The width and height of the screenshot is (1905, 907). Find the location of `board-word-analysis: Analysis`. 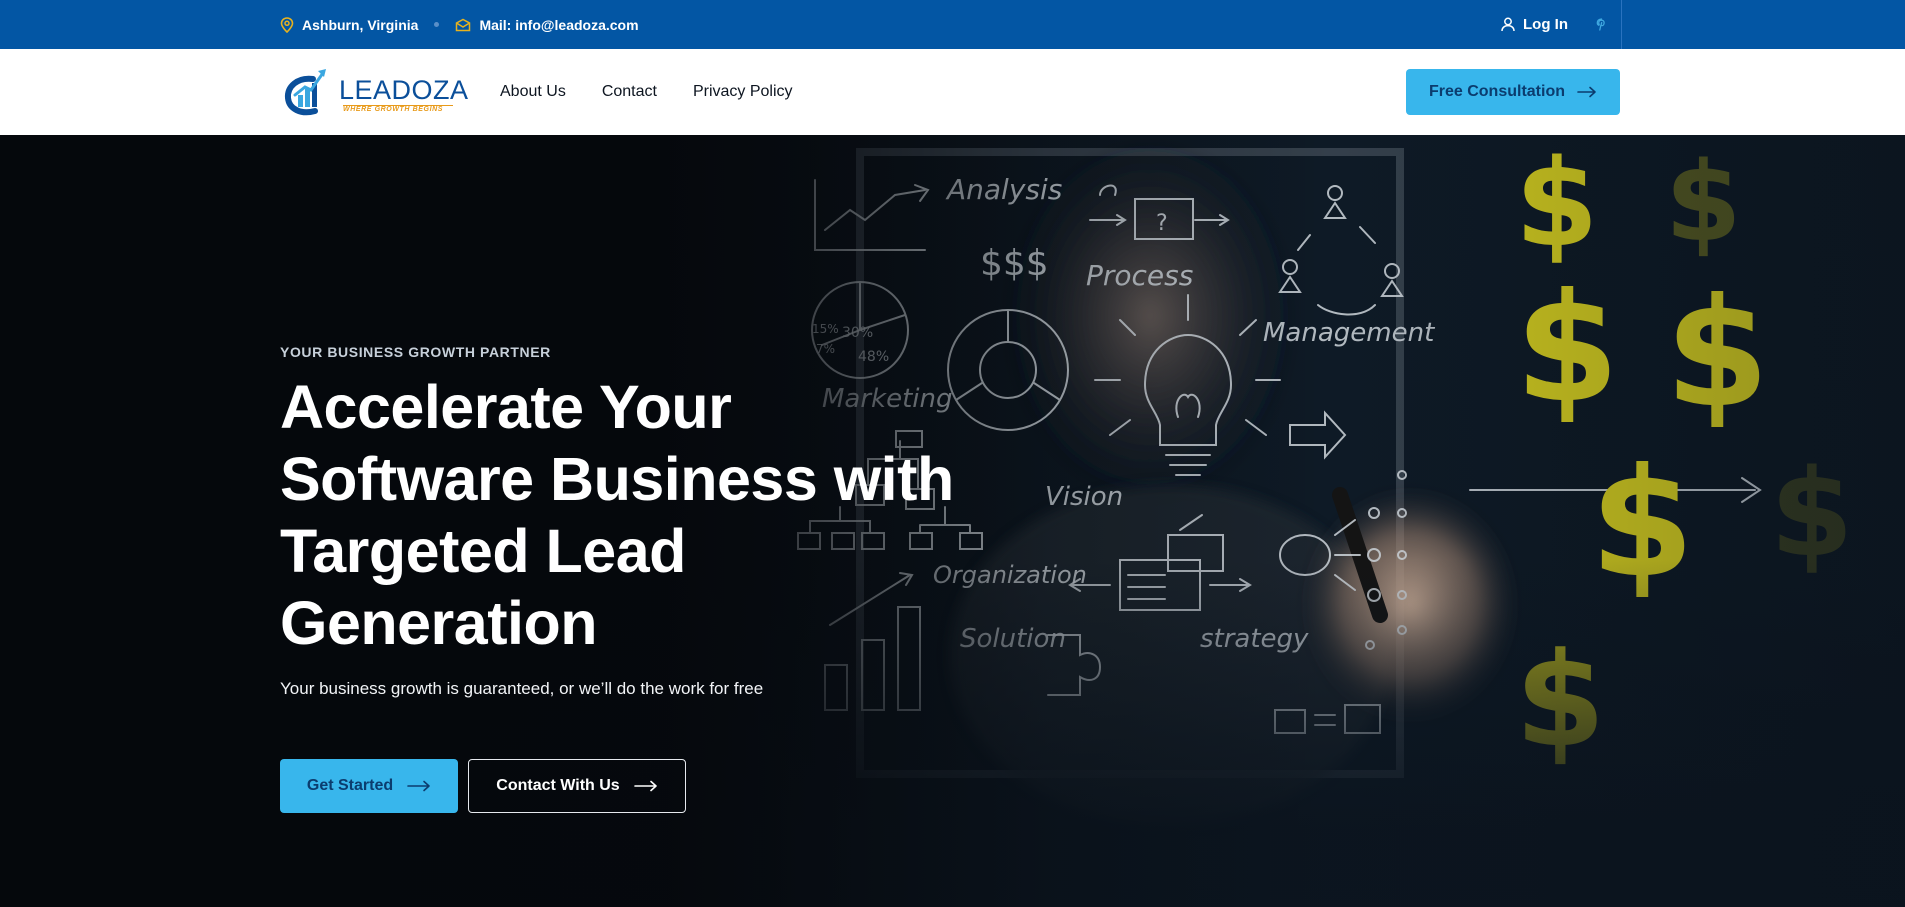

board-word-analysis: Analysis is located at coordinates (1003, 189).